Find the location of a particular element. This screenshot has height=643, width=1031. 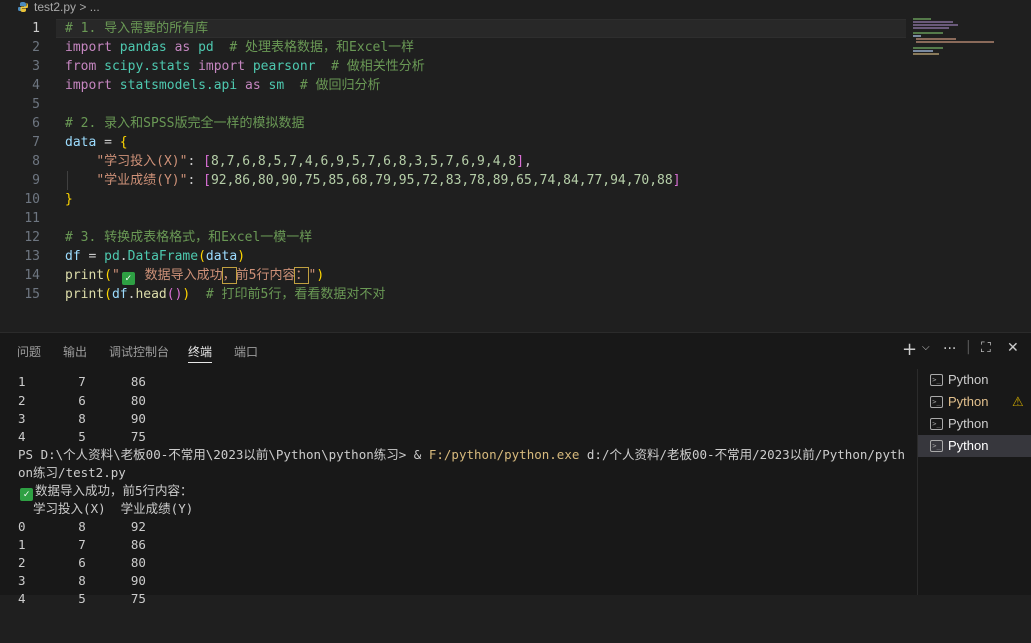

line-number: 2 is located at coordinates (20, 47).